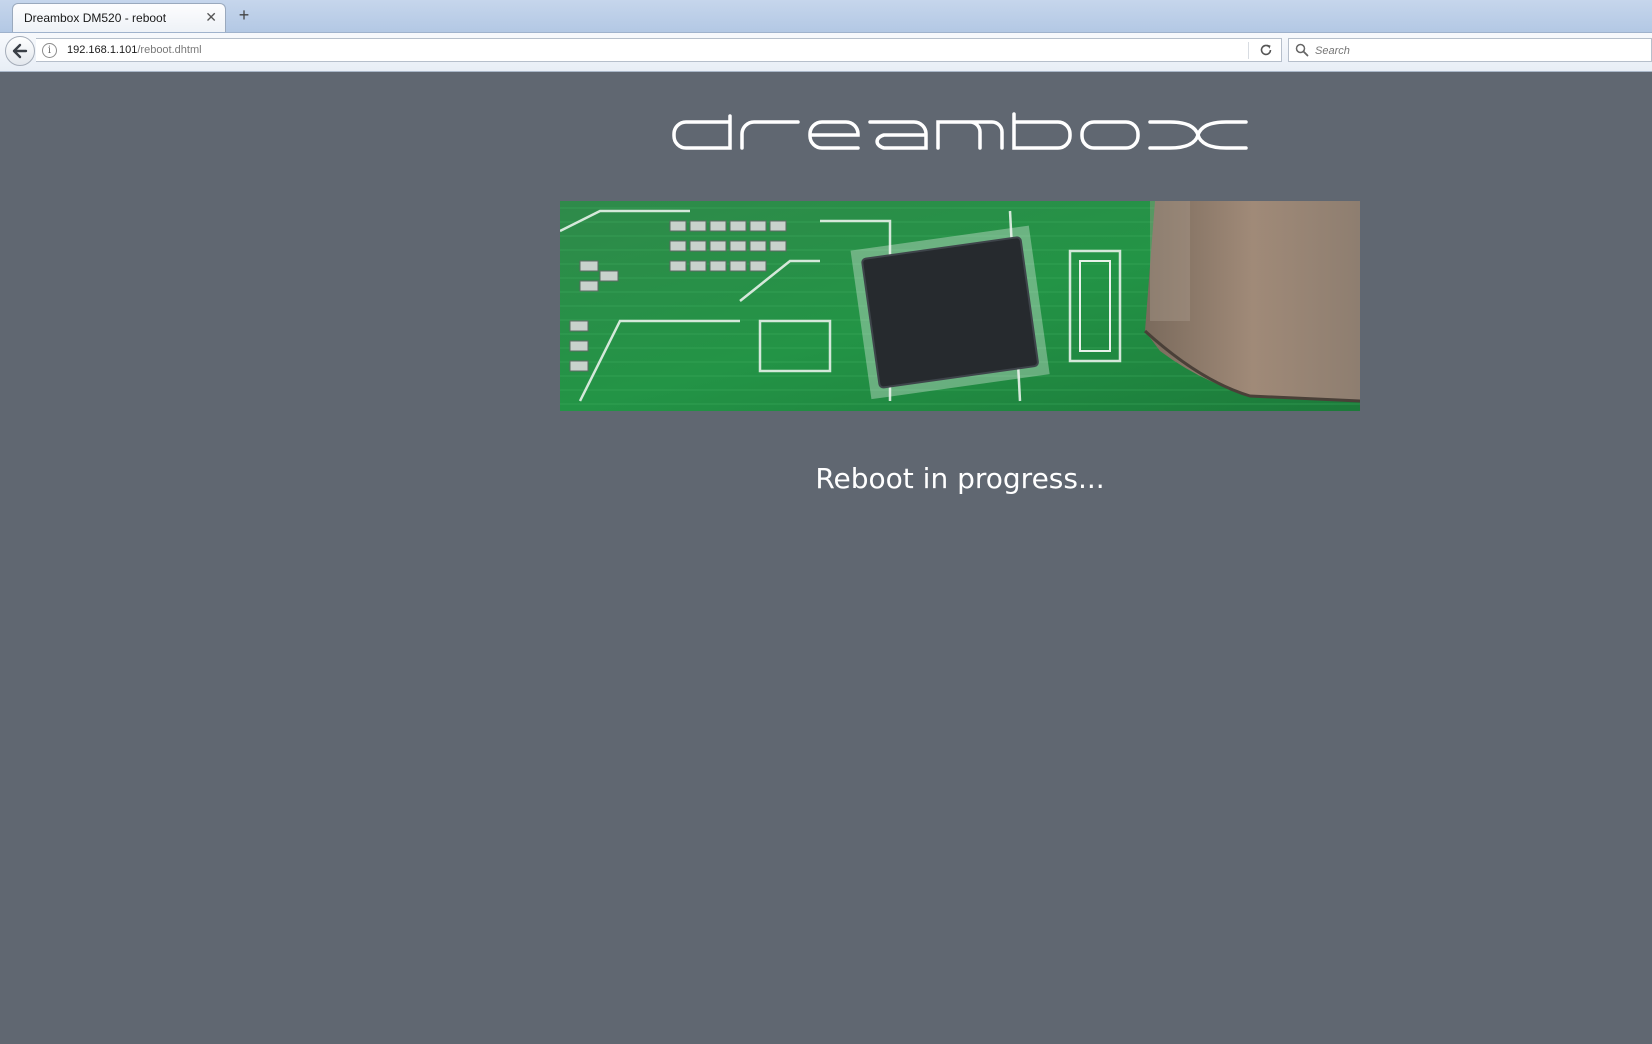 This screenshot has height=1044, width=1652. I want to click on back-arrow-icon, so click(20, 51).